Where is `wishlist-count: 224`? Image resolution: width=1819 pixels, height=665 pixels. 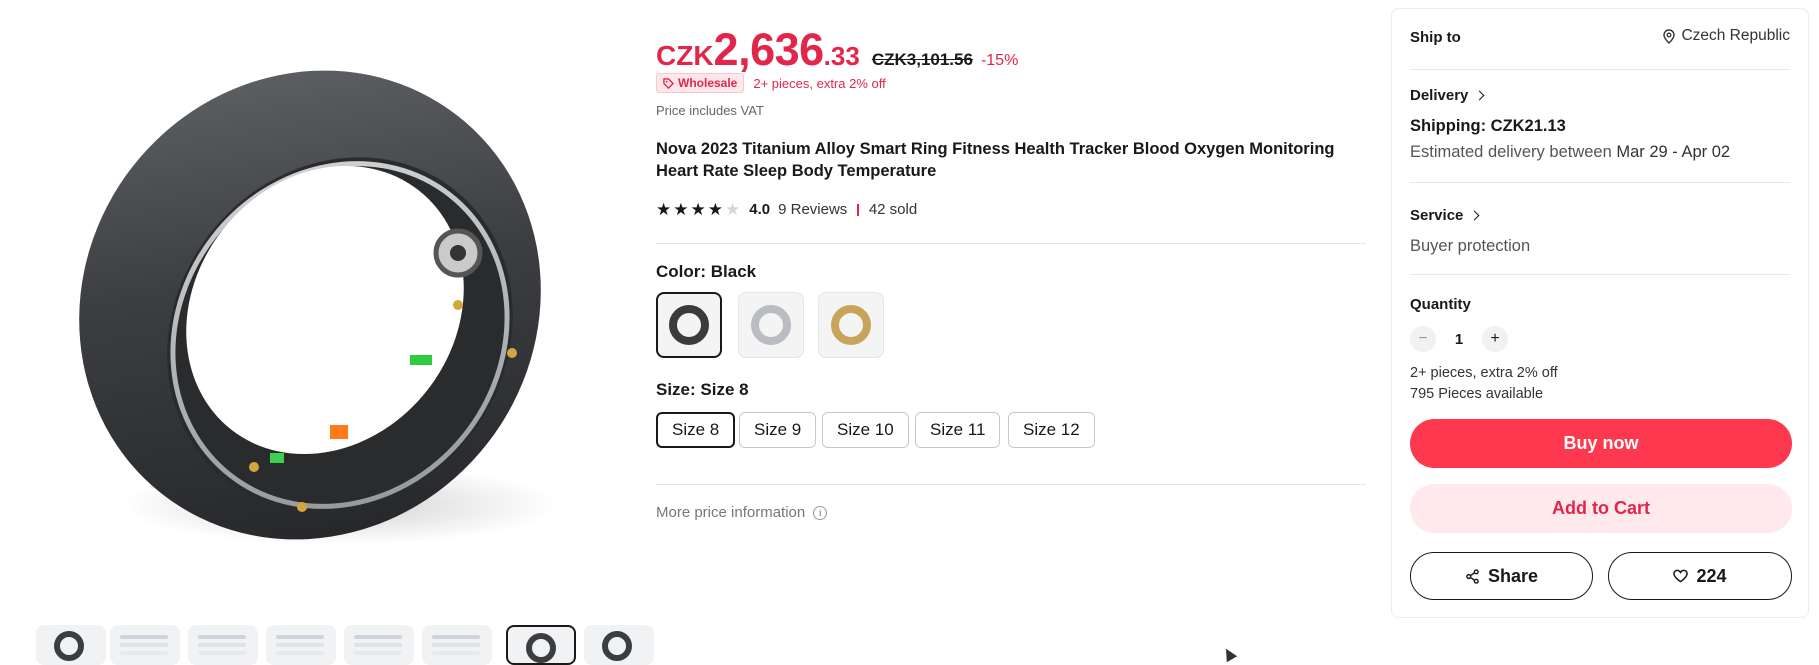 wishlist-count: 224 is located at coordinates (1711, 575).